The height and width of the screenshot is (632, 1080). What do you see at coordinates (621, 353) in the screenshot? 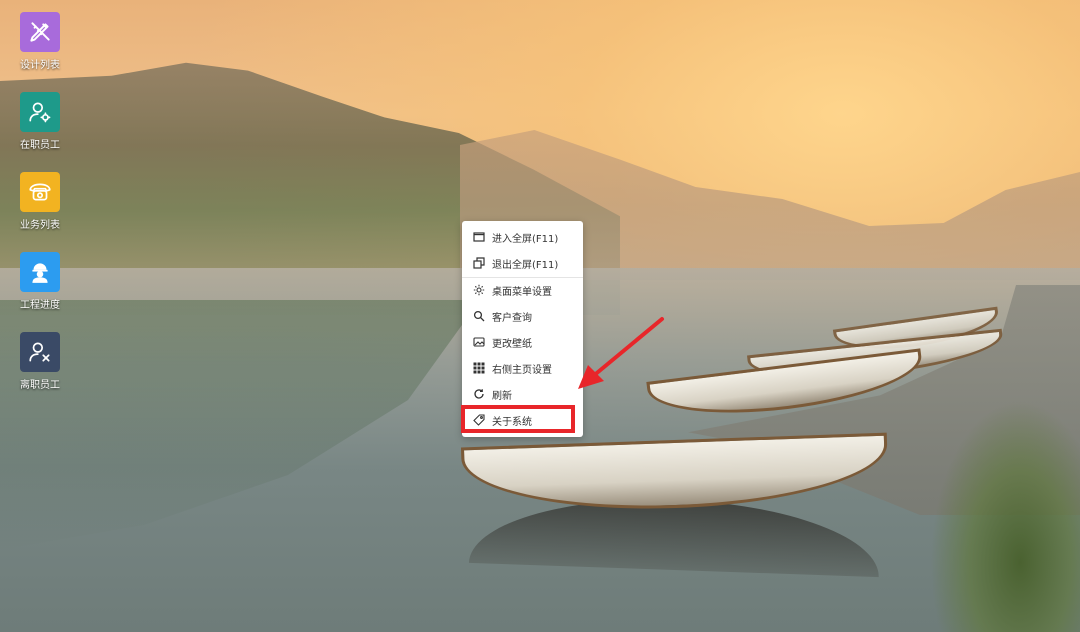
I see `annotation-arrow-icon` at bounding box center [621, 353].